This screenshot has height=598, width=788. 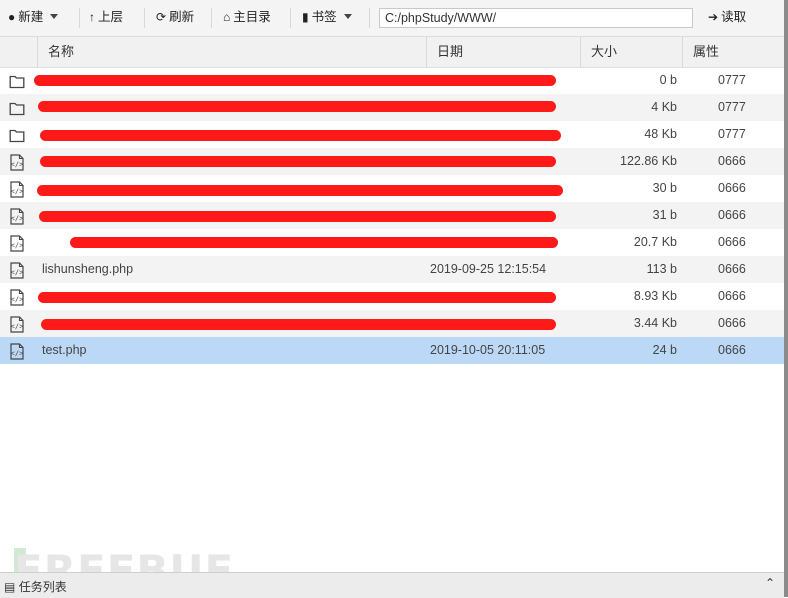 What do you see at coordinates (706, 51) in the screenshot?
I see `column-attr-label: 属性` at bounding box center [706, 51].